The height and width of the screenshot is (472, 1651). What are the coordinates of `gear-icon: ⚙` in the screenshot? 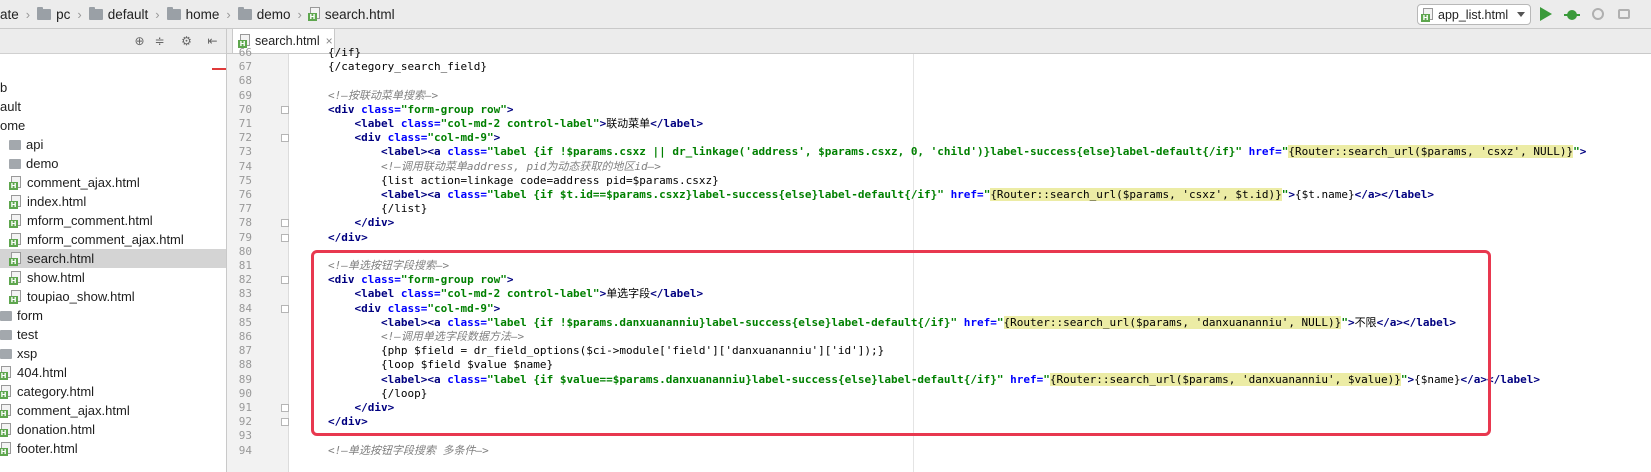 It's located at (186, 41).